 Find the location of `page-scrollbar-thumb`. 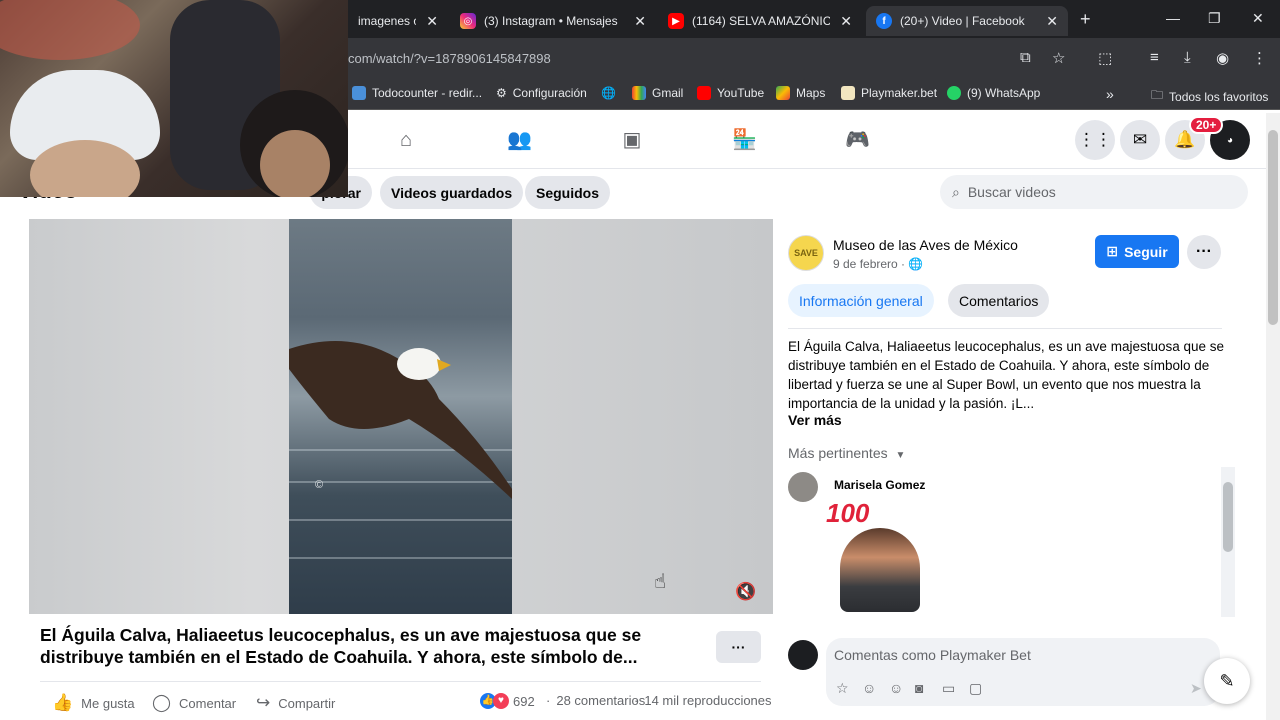

page-scrollbar-thumb is located at coordinates (1273, 227).